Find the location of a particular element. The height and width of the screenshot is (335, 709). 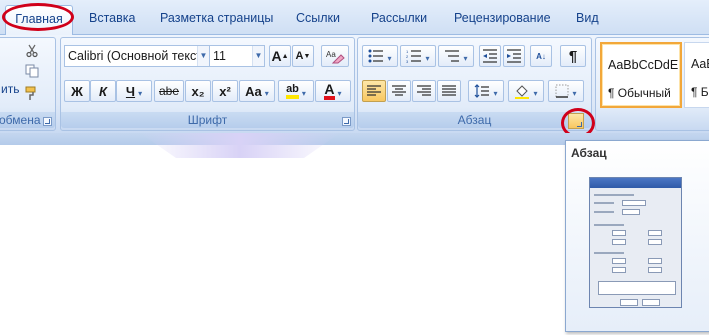

paint-bucket-icon is located at coordinates (522, 92).